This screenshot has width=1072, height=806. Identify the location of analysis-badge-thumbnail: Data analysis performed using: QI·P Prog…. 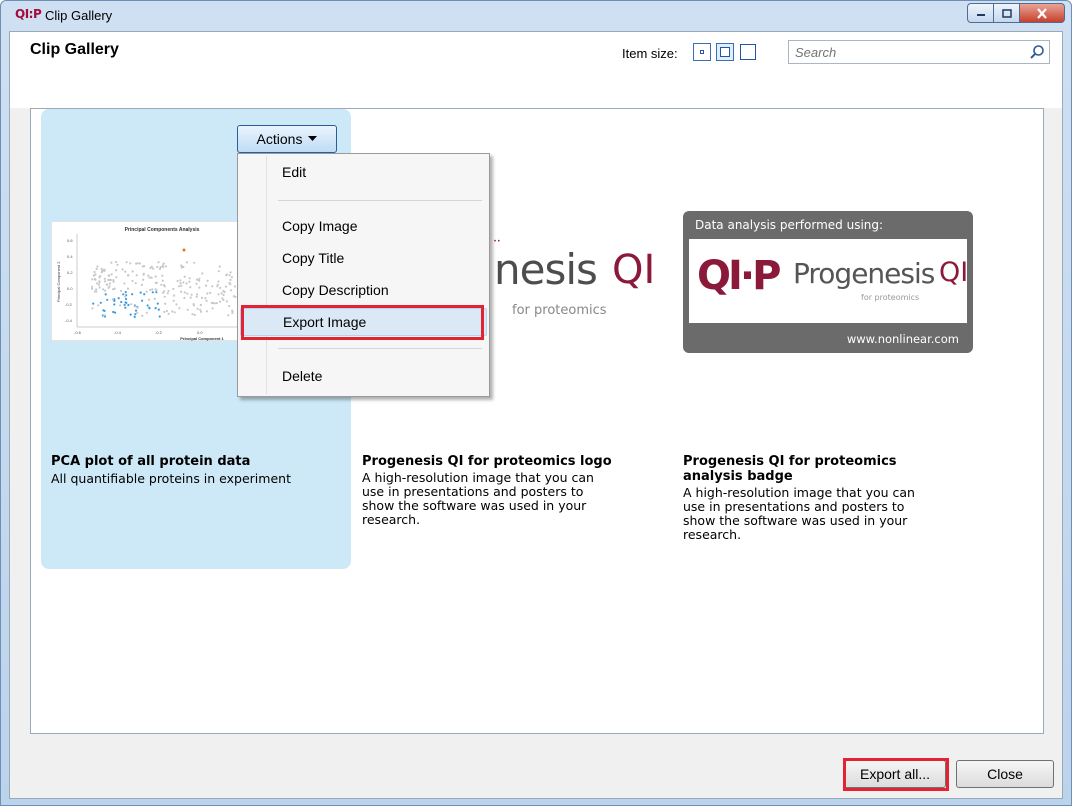
(828, 282).